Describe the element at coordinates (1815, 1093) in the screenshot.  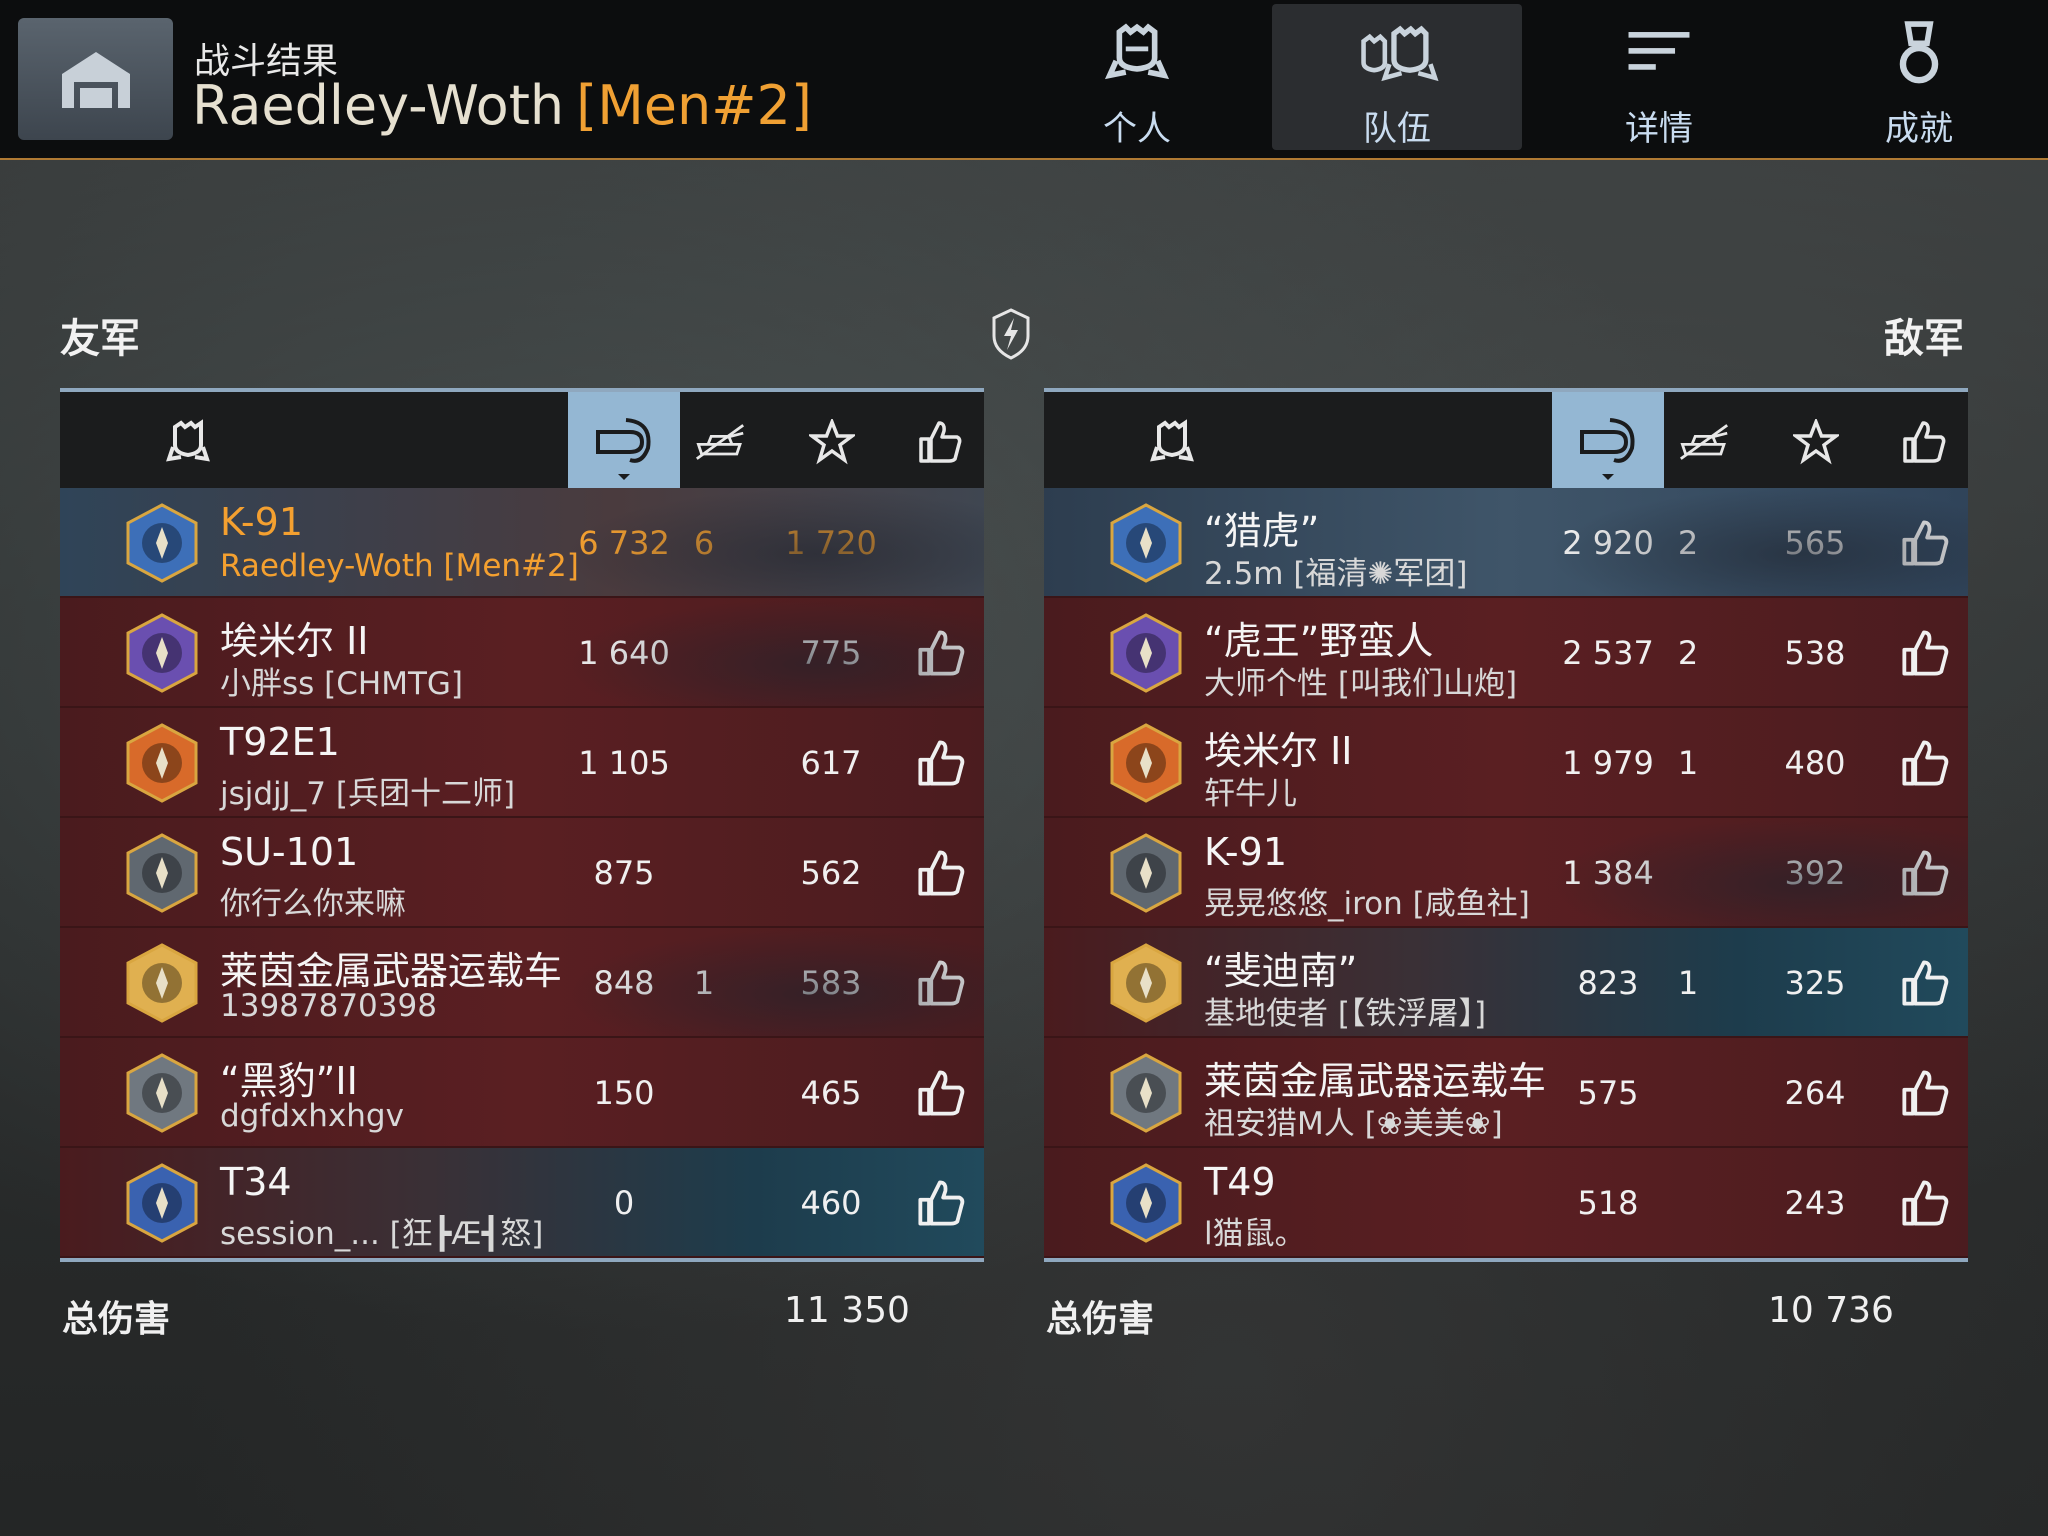
I see `experience-value: 264` at that location.